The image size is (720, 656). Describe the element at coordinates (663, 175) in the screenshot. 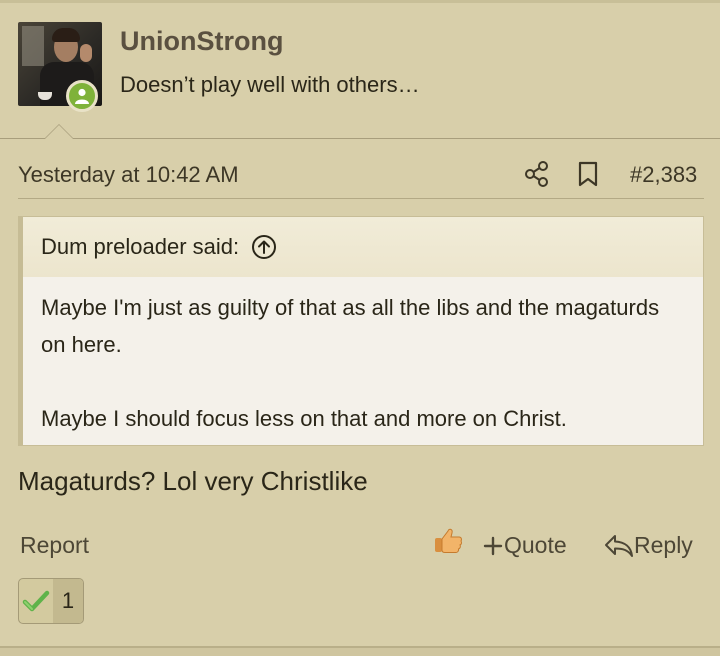

I see `post-number-link: #2,383` at that location.